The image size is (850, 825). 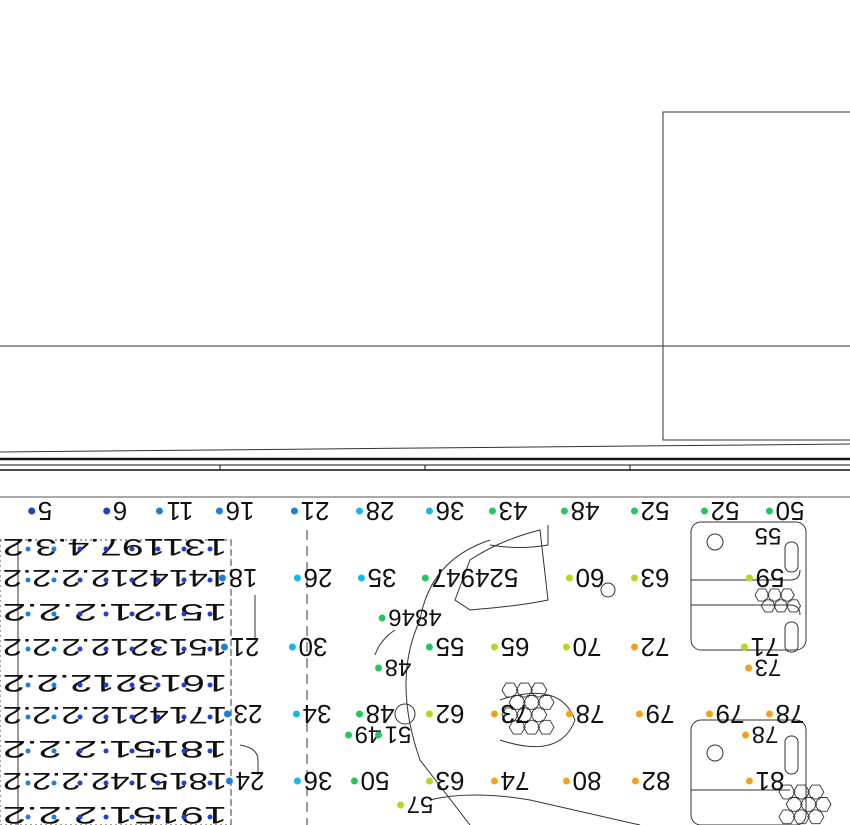 What do you see at coordinates (318, 578) in the screenshot?
I see `measurement-label: 26` at bounding box center [318, 578].